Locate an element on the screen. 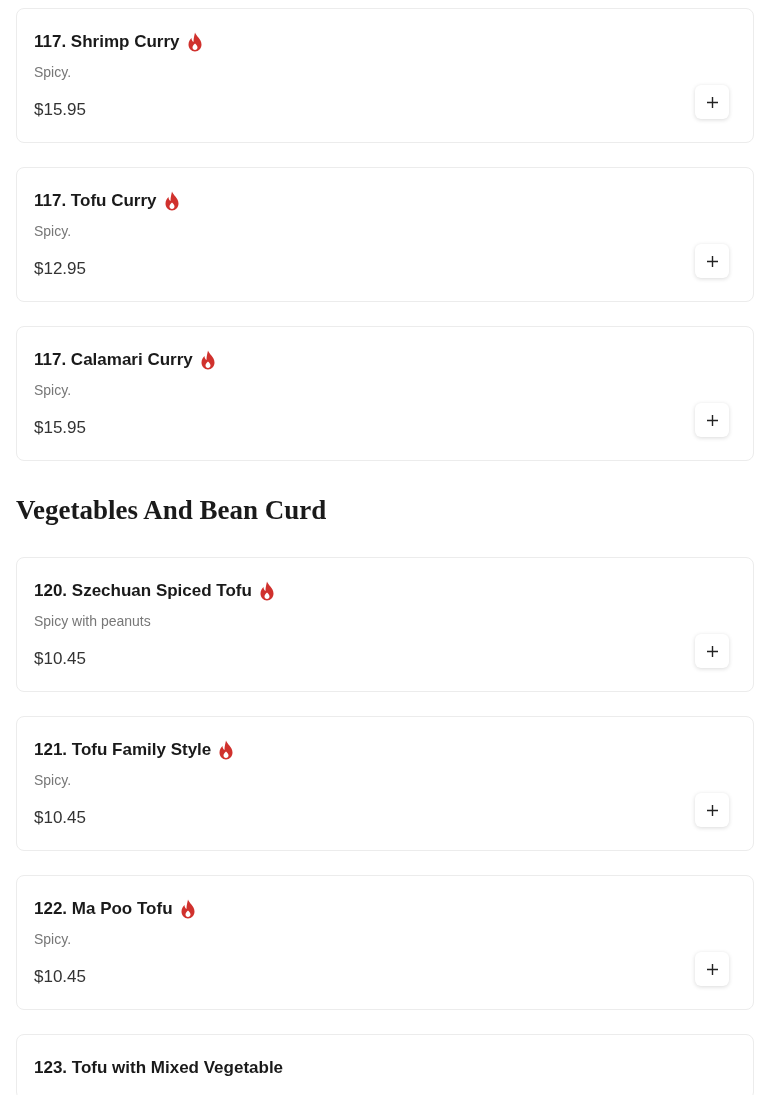 The height and width of the screenshot is (1095, 770). item-name: 117. Shrimp Curry is located at coordinates (107, 42).